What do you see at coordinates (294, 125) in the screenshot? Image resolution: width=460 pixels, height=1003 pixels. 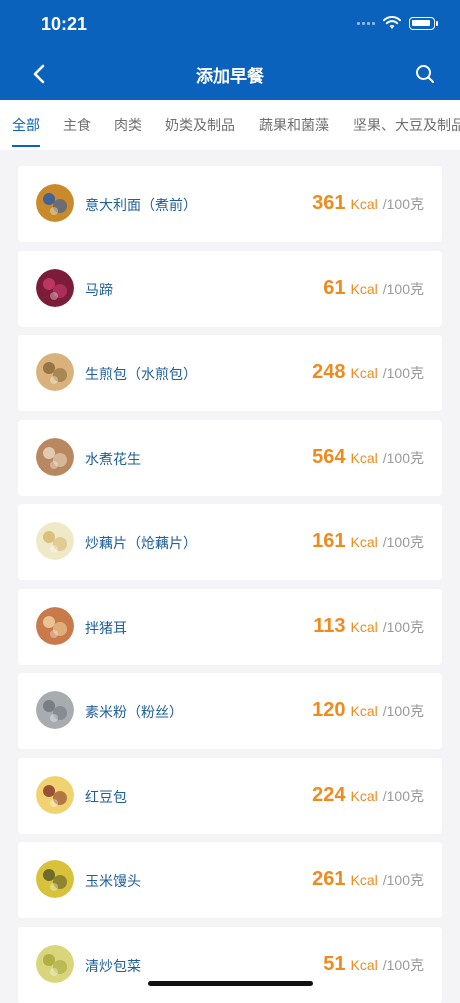 I see `tab-fruits-vegetables: 蔬果和菌藻` at bounding box center [294, 125].